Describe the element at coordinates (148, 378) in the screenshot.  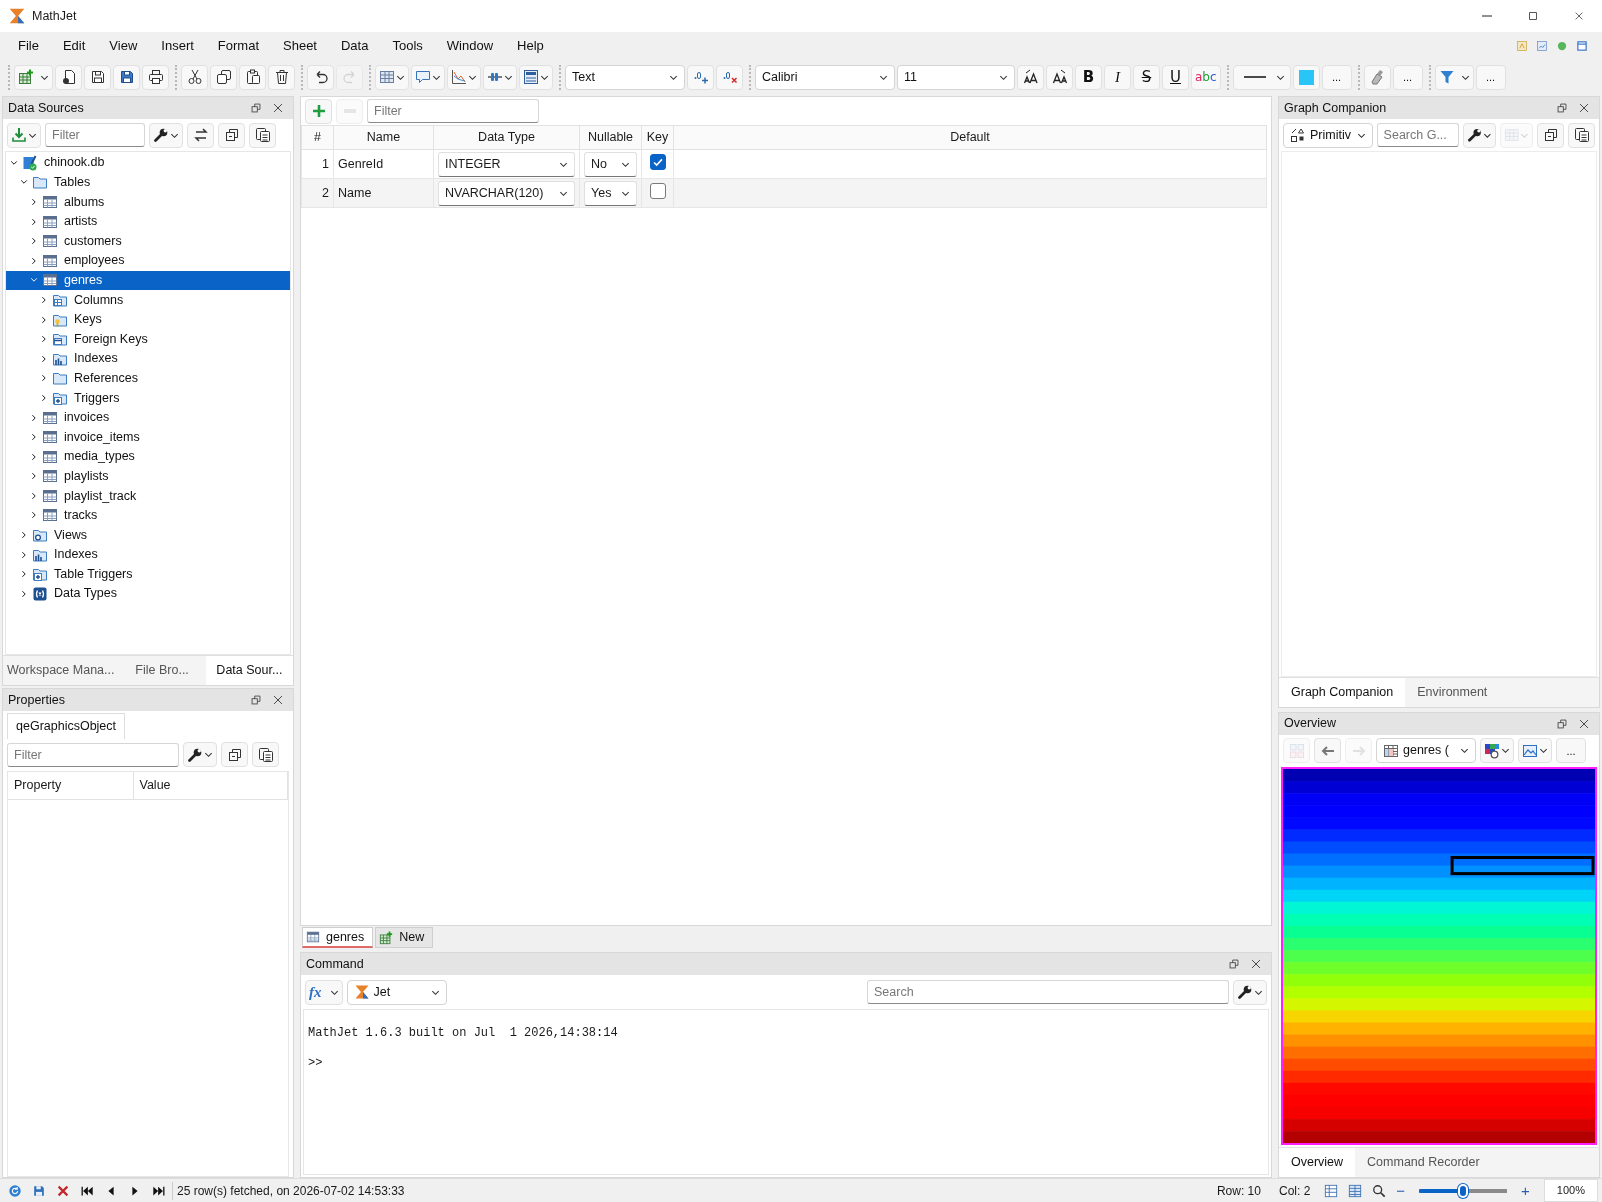
I see `tree-item: References` at that location.